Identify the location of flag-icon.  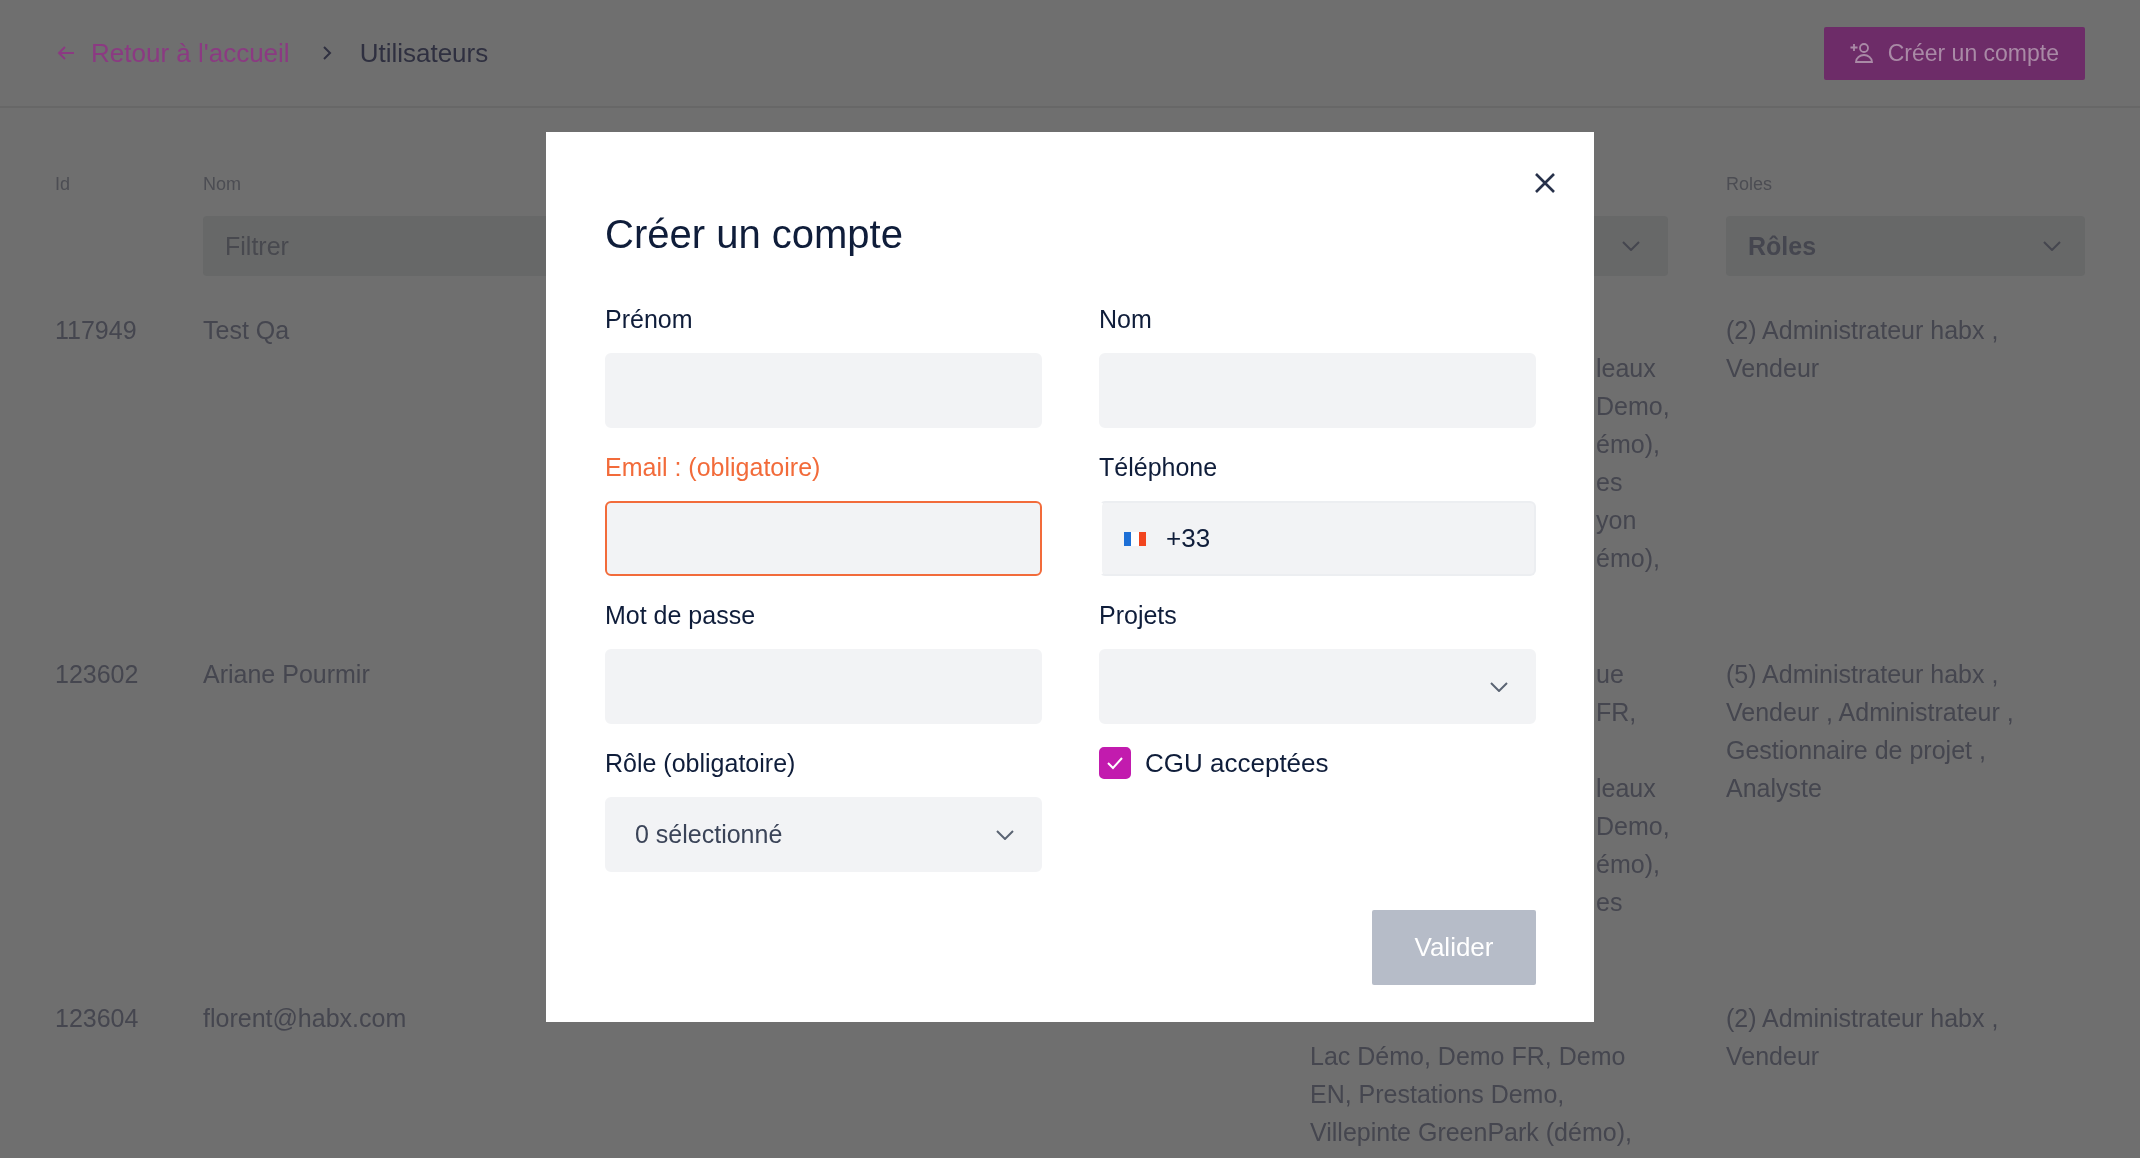
(1135, 538).